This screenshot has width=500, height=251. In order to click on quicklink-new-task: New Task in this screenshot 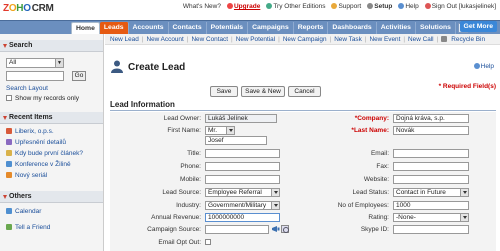, I will do `click(348, 39)`.